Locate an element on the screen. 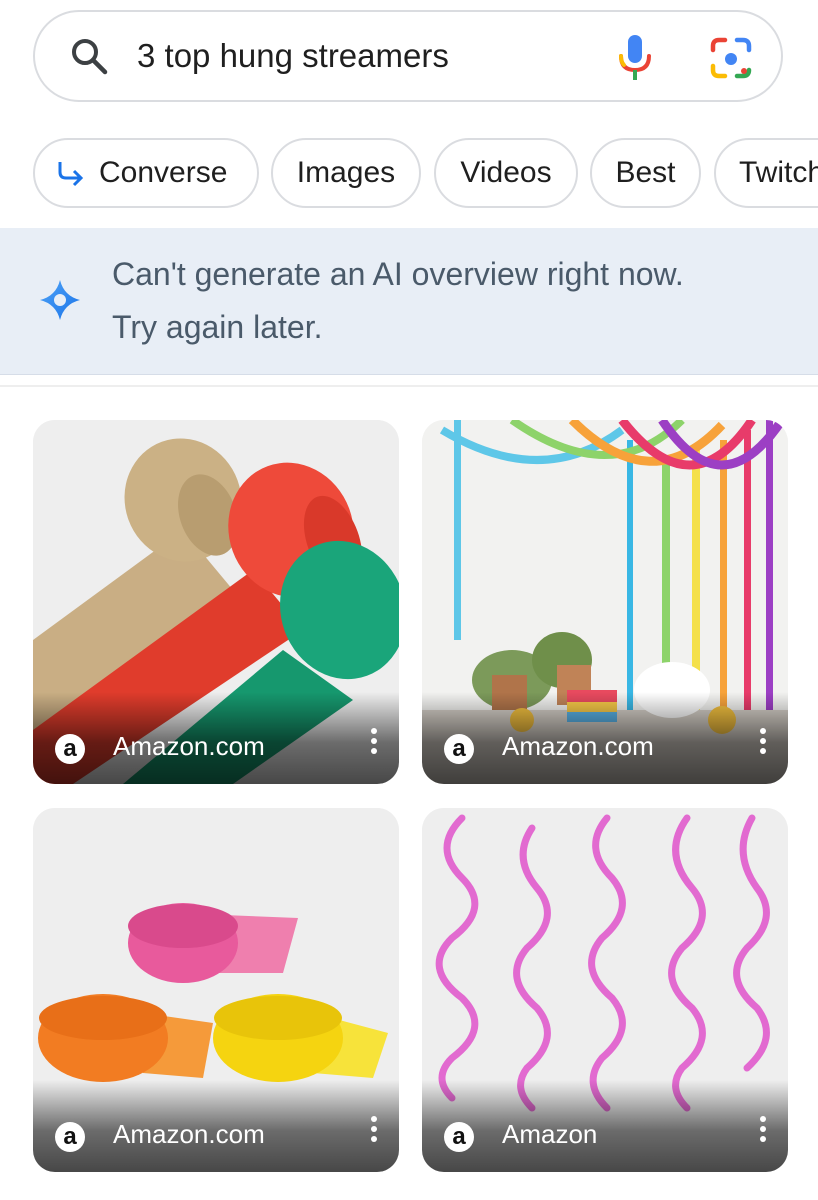 The height and width of the screenshot is (1200, 818). chip-twitch: Twitch is located at coordinates (766, 173).